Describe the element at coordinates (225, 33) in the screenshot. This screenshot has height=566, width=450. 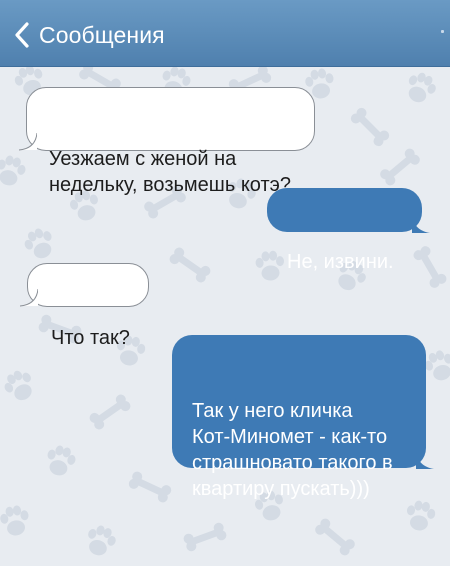
I see `navigation-bar: Сообщения` at that location.